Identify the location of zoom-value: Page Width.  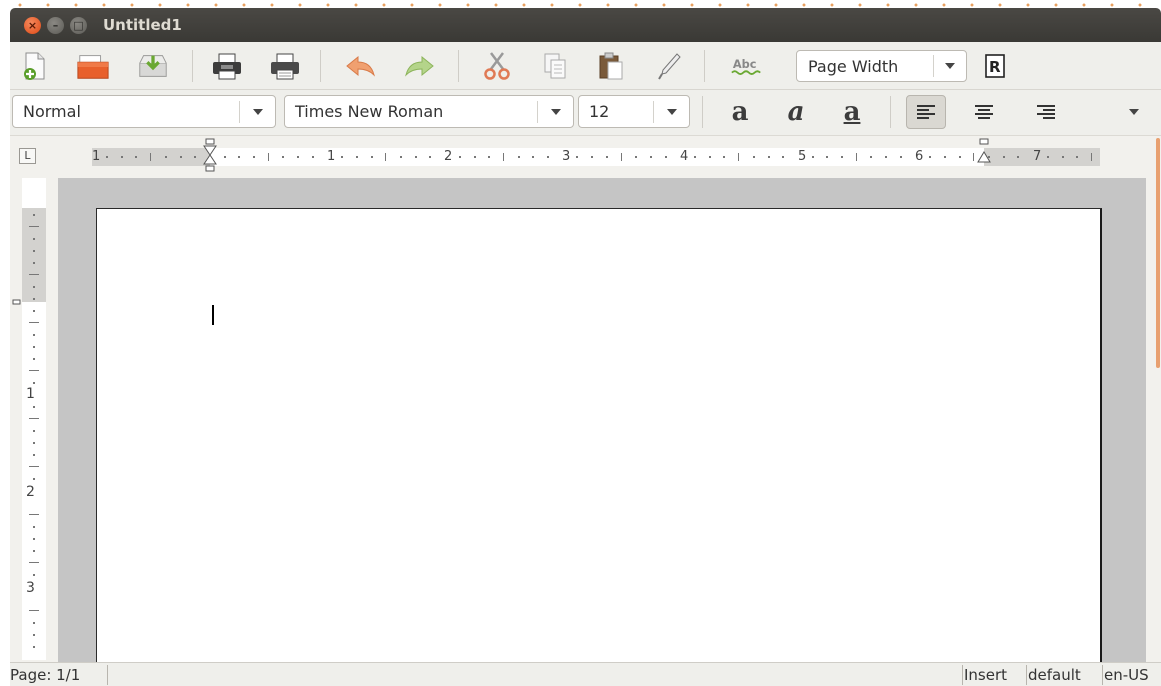
(853, 66).